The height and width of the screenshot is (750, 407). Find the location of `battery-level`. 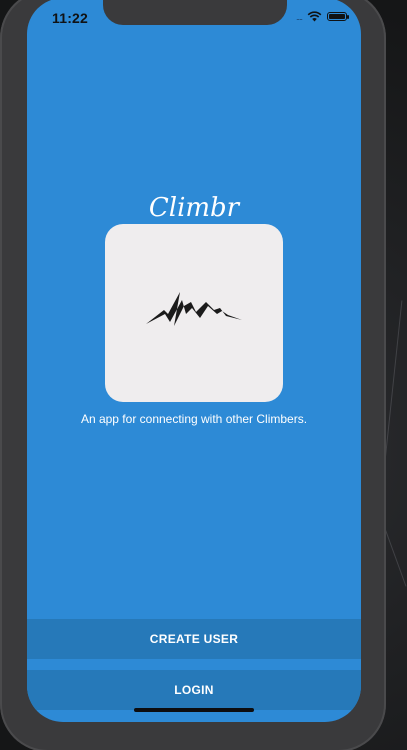

battery-level is located at coordinates (337, 16).